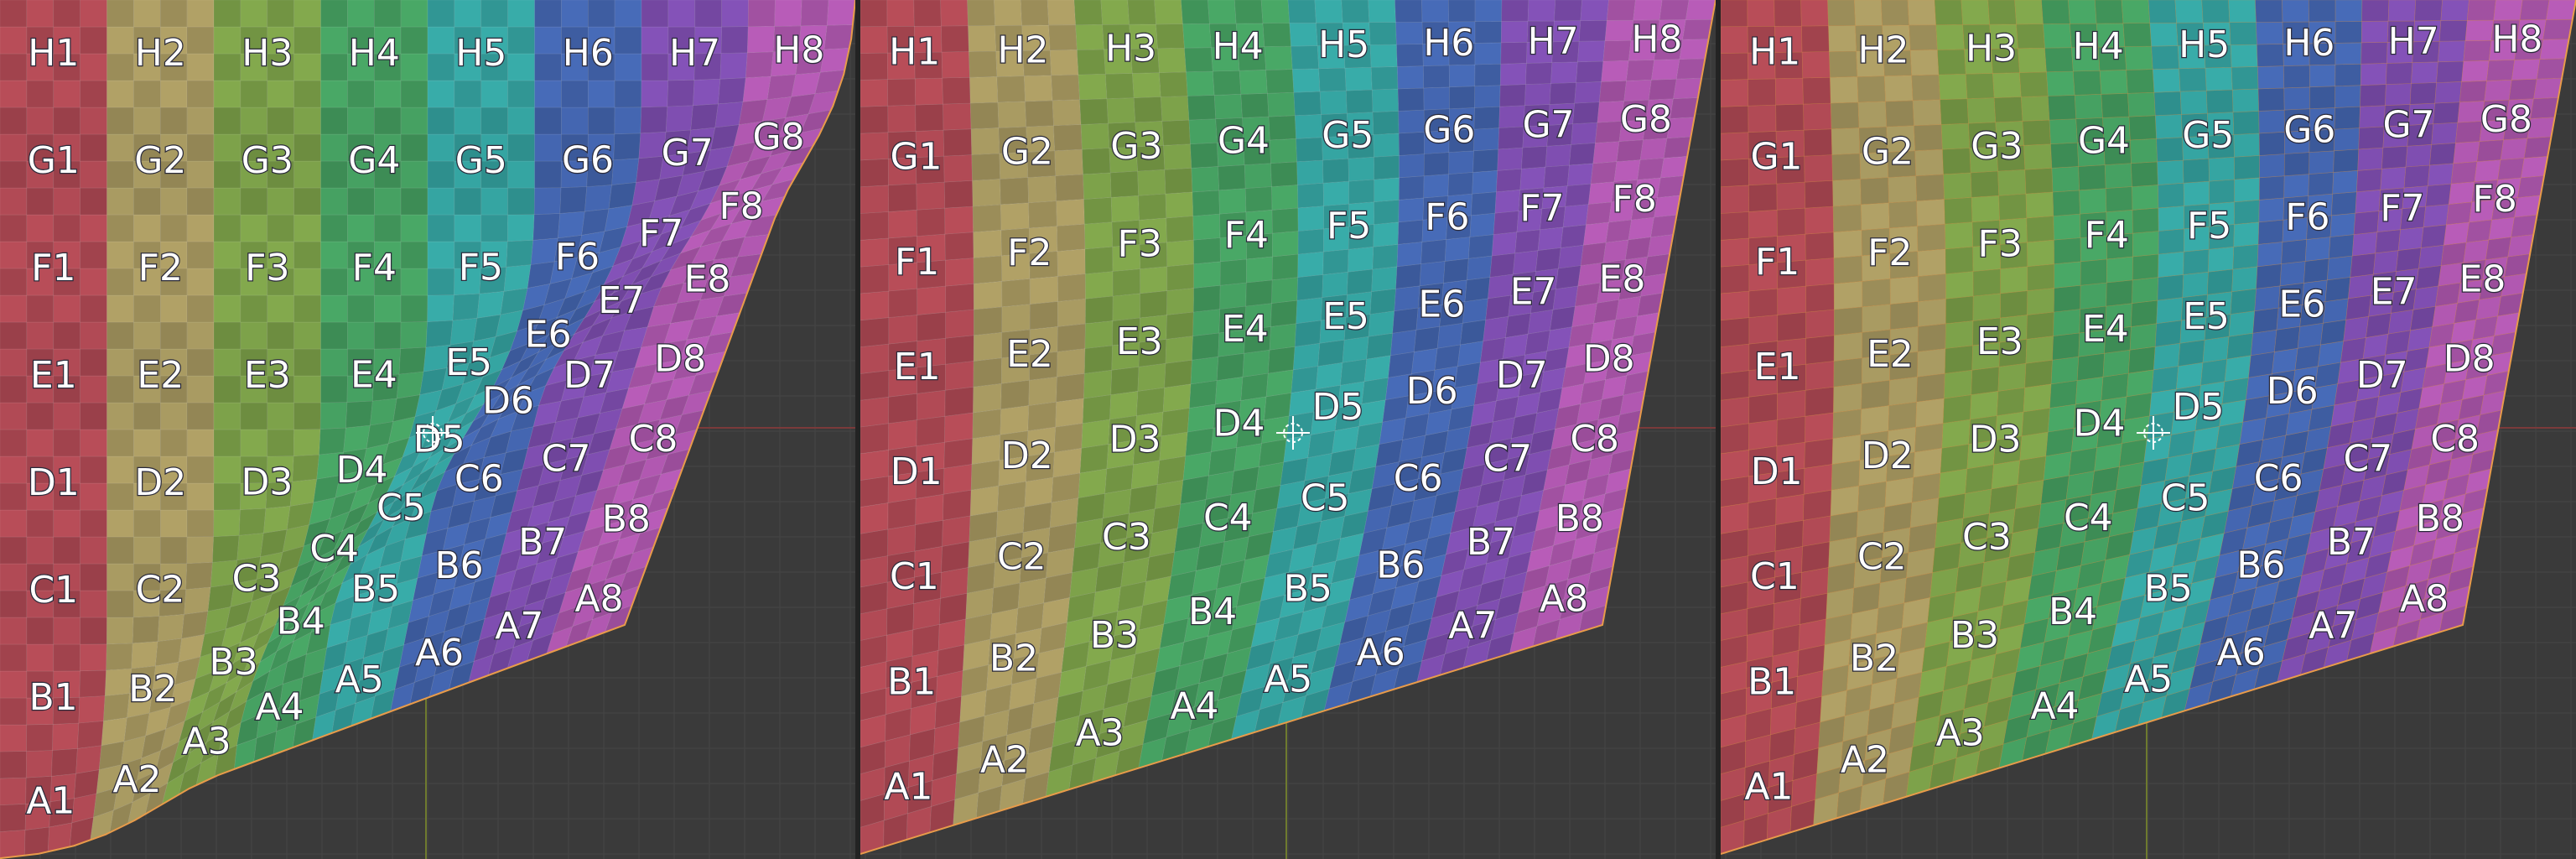  Describe the element at coordinates (1244, 141) in the screenshot. I see `cell-label-g4: G4` at that location.